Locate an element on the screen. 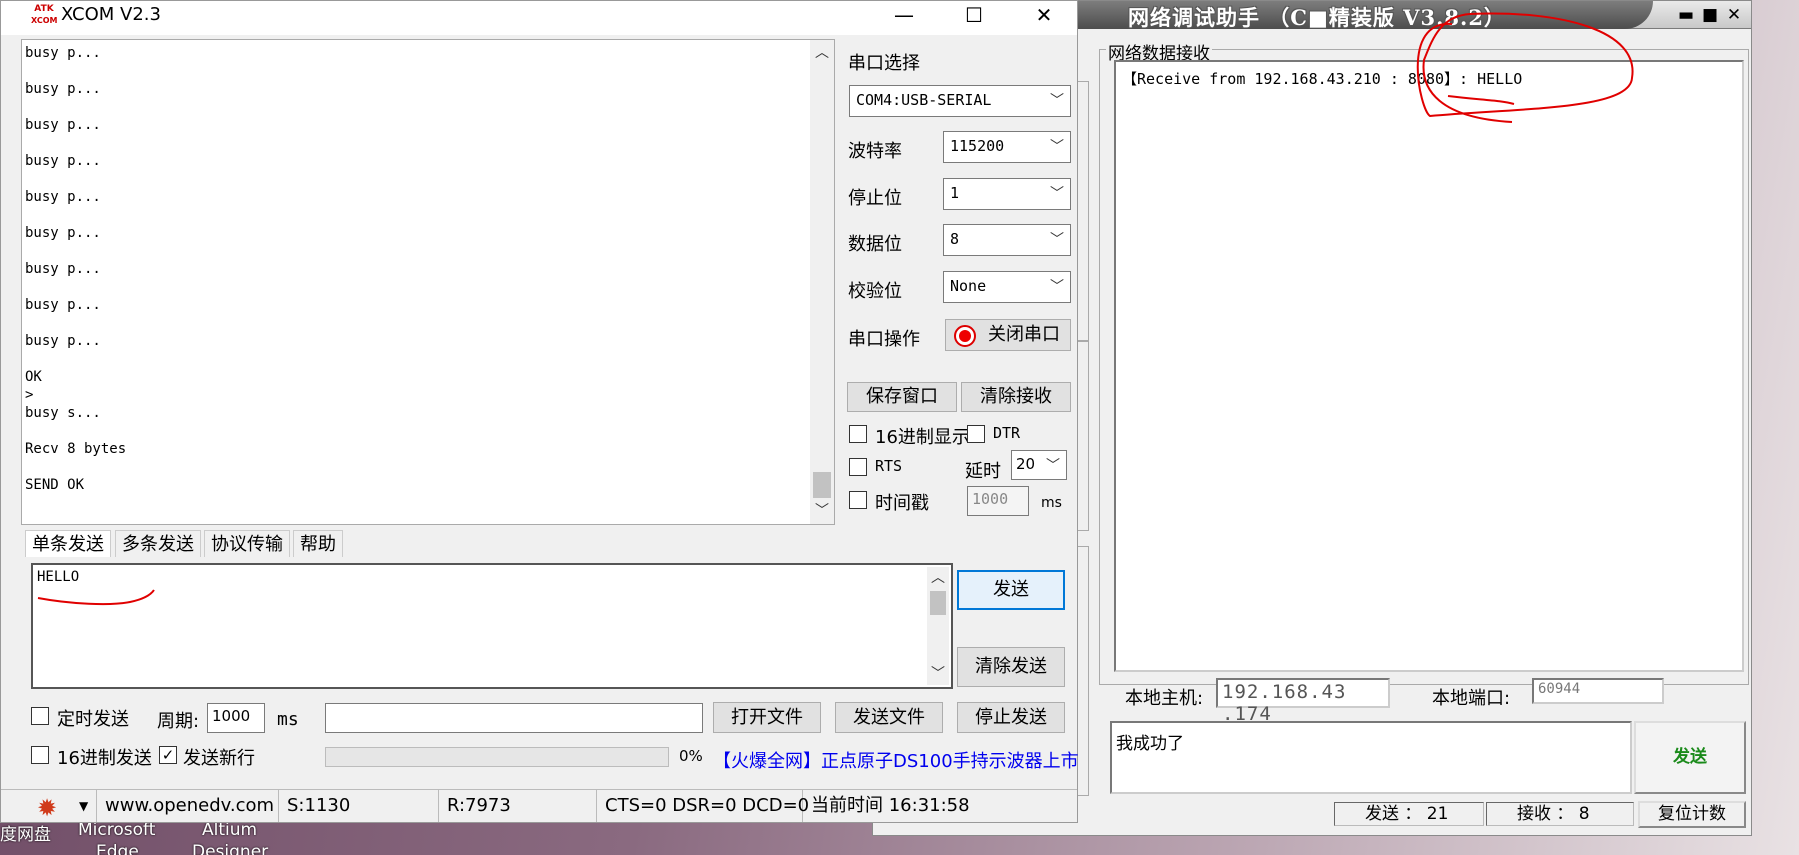 This screenshot has width=1799, height=855. net-minimize-button: ▬ is located at coordinates (1686, 15).